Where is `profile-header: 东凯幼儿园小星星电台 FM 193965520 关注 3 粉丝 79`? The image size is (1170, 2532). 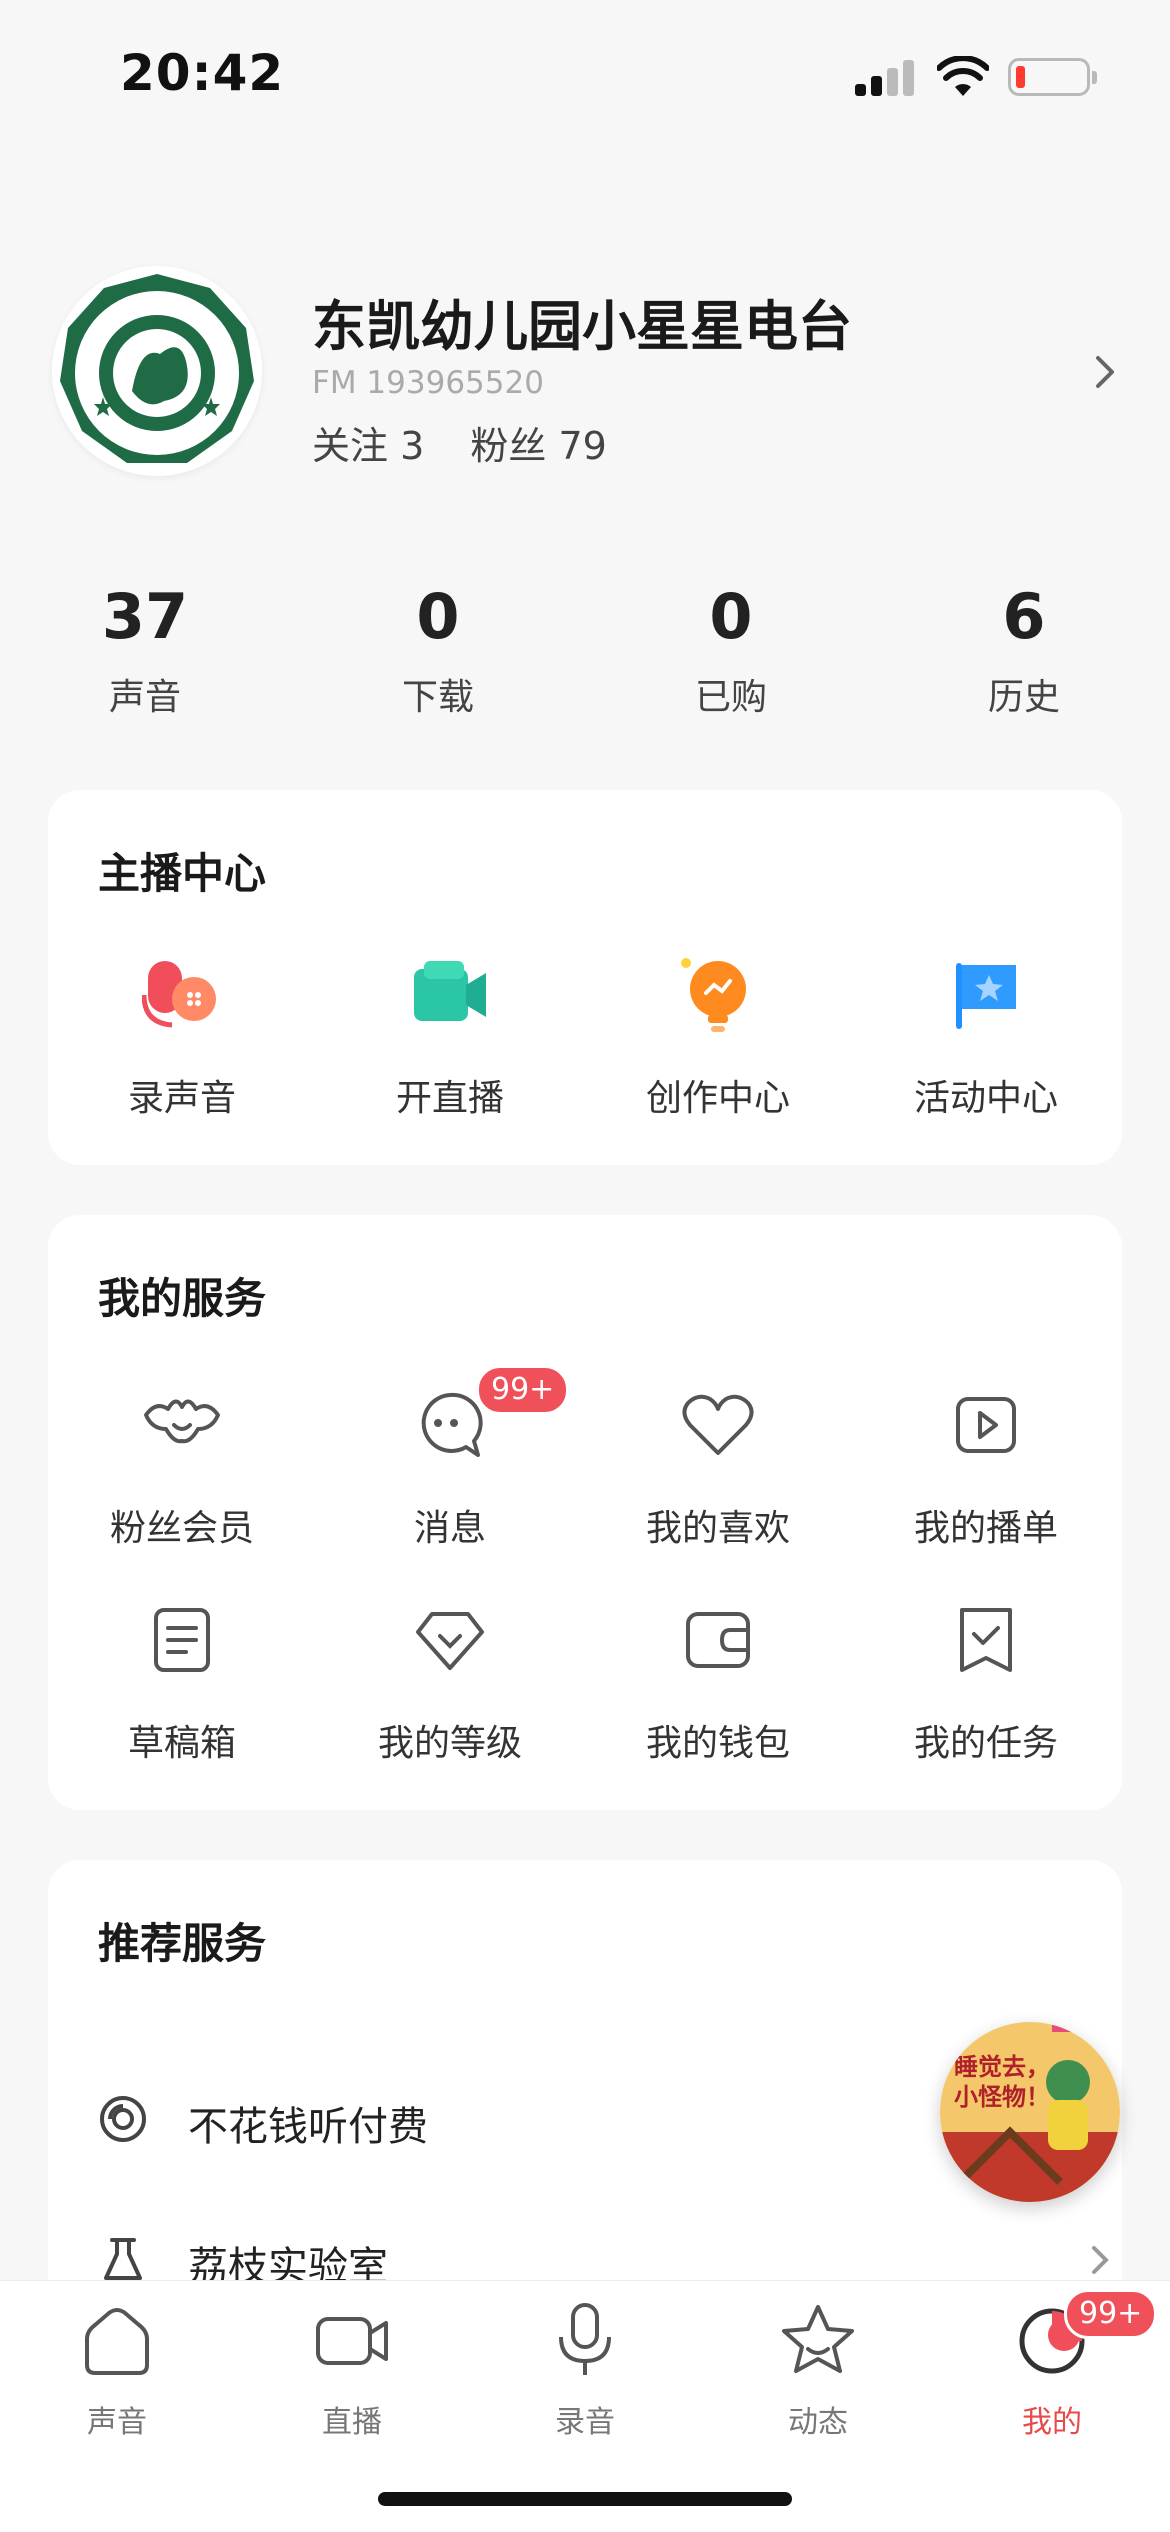 profile-header: 东凯幼儿园小星星电台 FM 193965520 关注 3 粉丝 79 is located at coordinates (585, 375).